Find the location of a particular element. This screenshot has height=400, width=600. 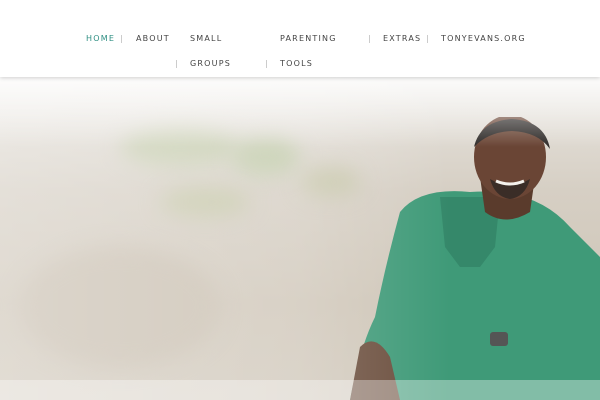

nav-parenting-link-line2: Tools is located at coordinates (296, 63).